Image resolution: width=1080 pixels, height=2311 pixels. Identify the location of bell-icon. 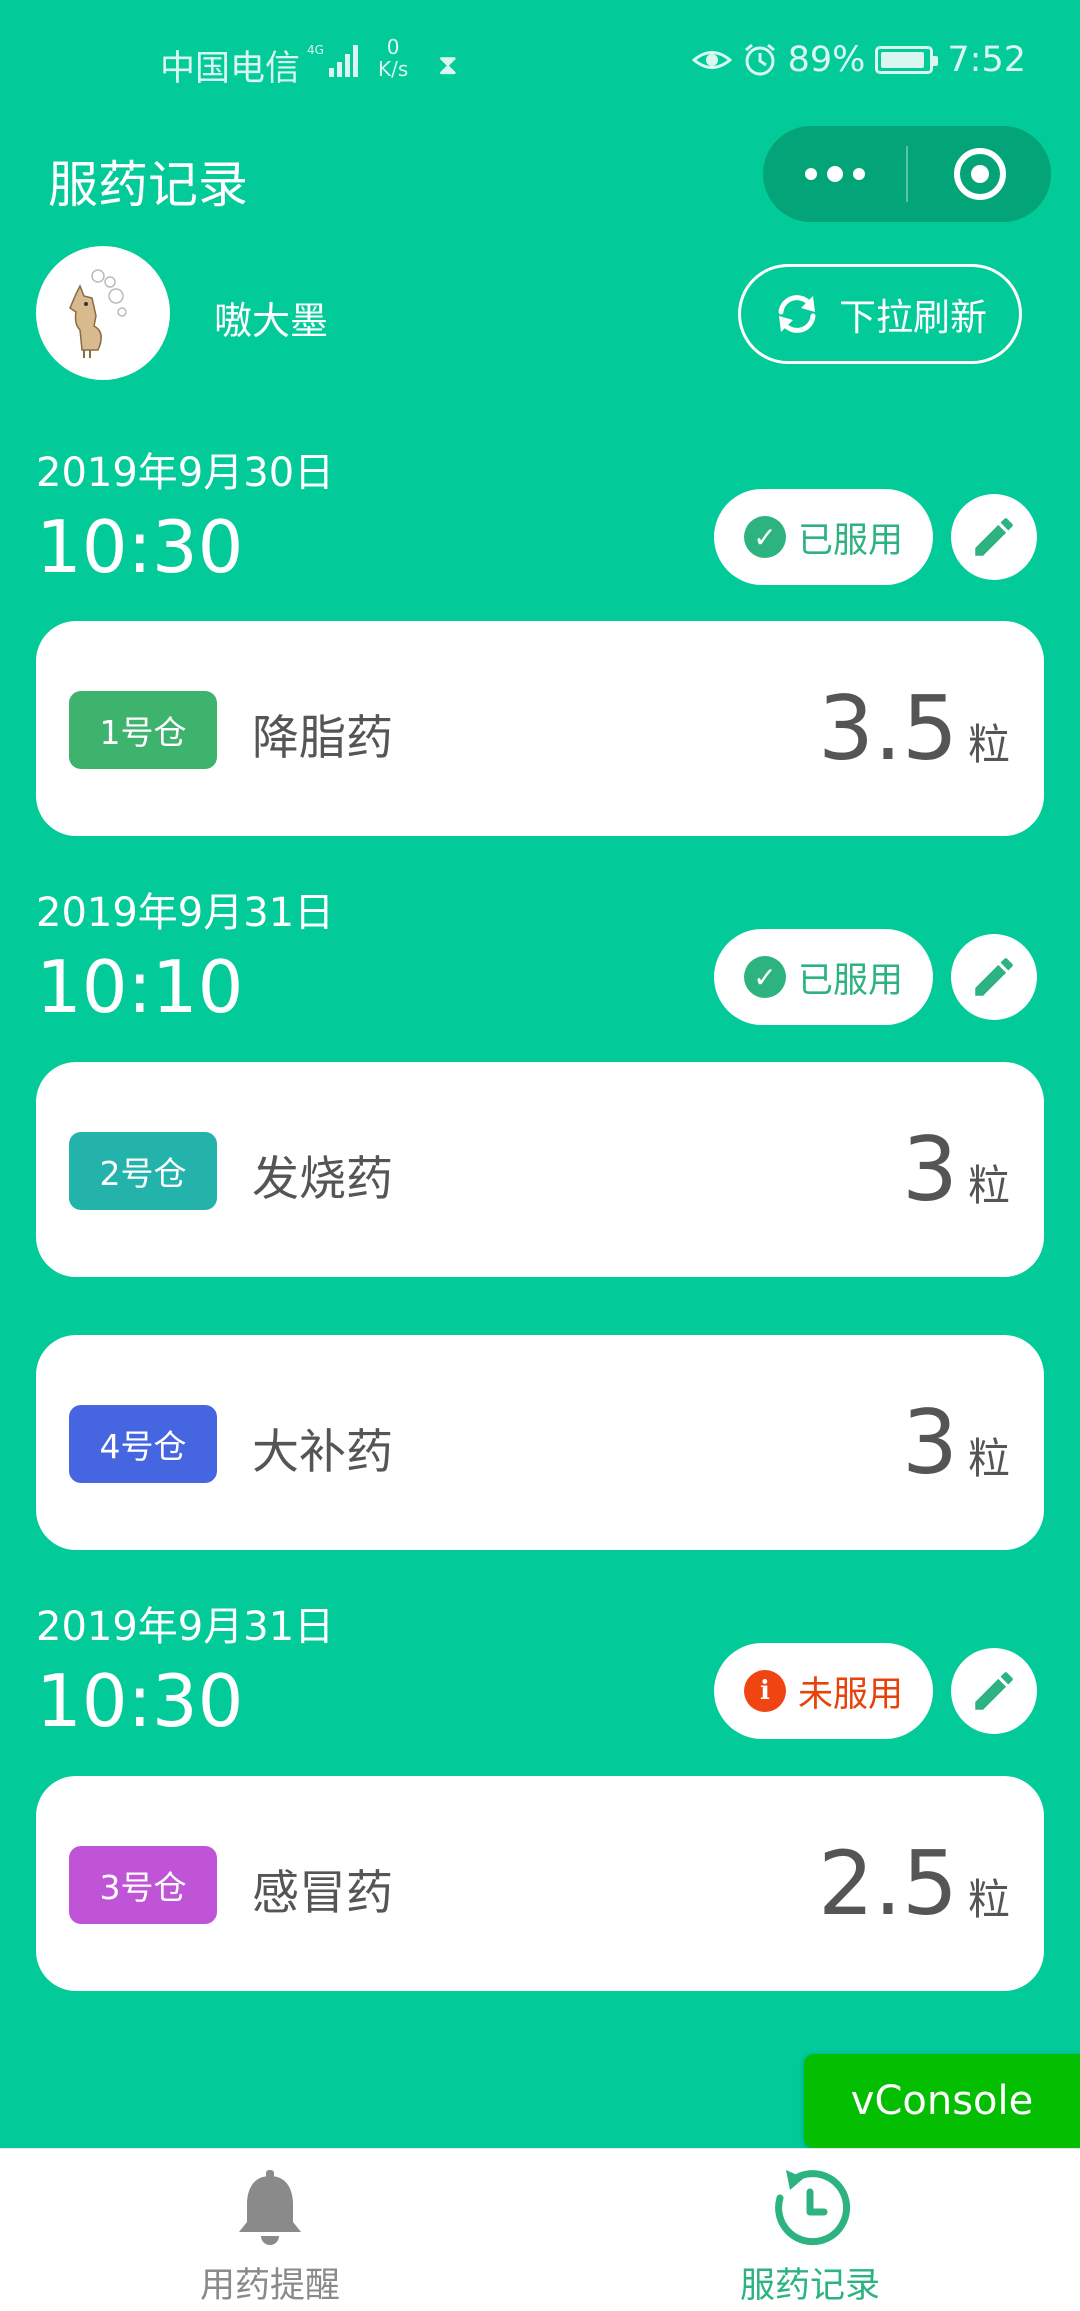
(270, 2208).